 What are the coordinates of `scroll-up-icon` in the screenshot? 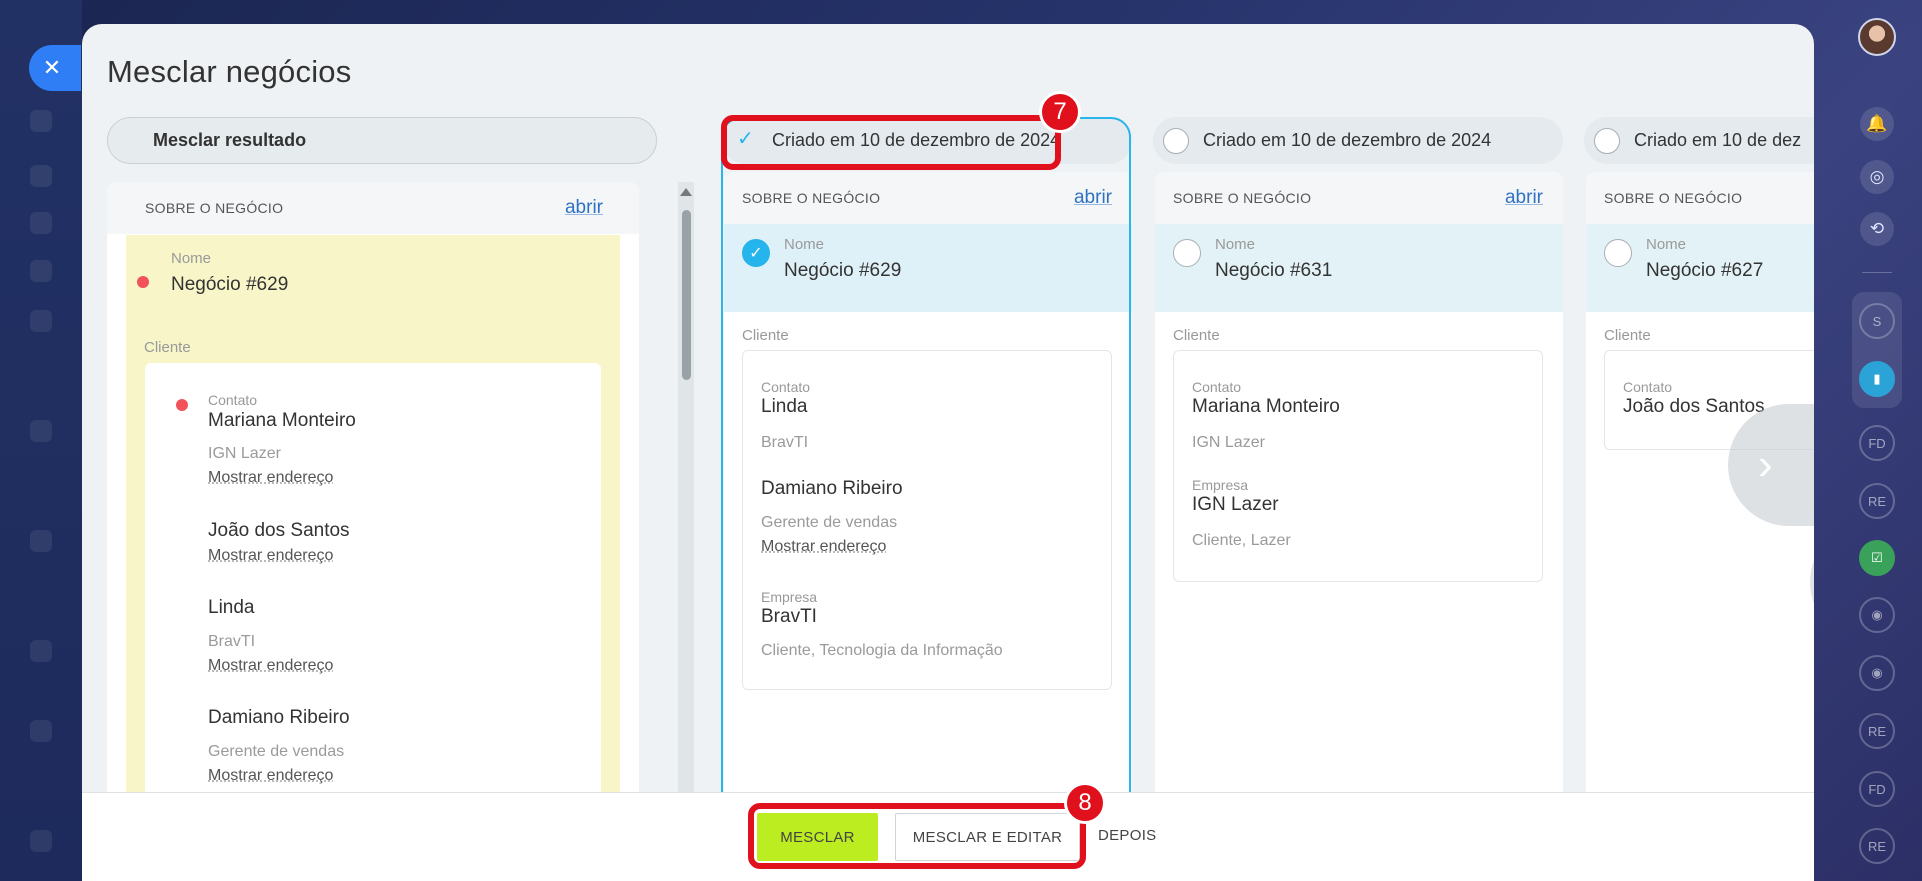 It's located at (686, 192).